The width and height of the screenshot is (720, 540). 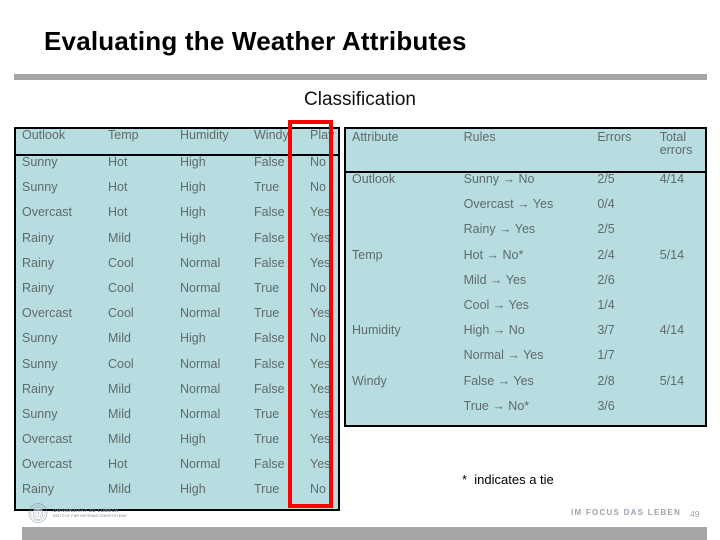 I want to click on title-divider, so click(x=360, y=77).